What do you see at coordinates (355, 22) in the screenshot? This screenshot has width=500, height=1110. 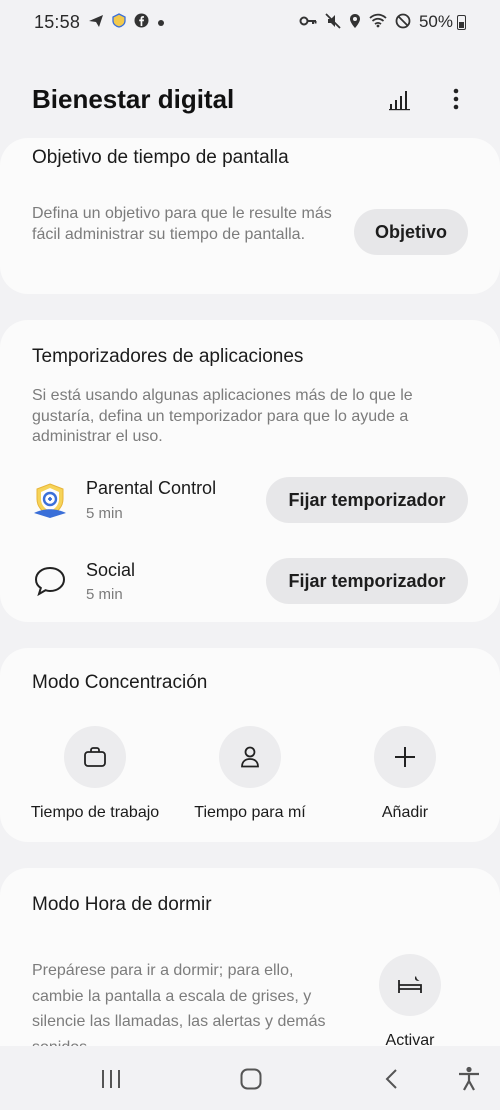 I see `location-icon` at bounding box center [355, 22].